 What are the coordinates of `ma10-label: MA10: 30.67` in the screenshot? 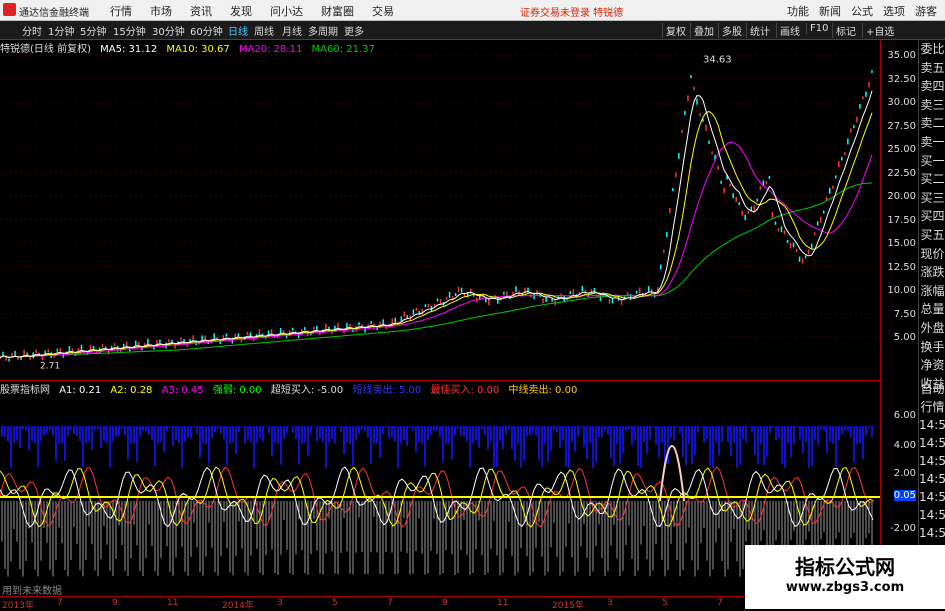 It's located at (198, 49).